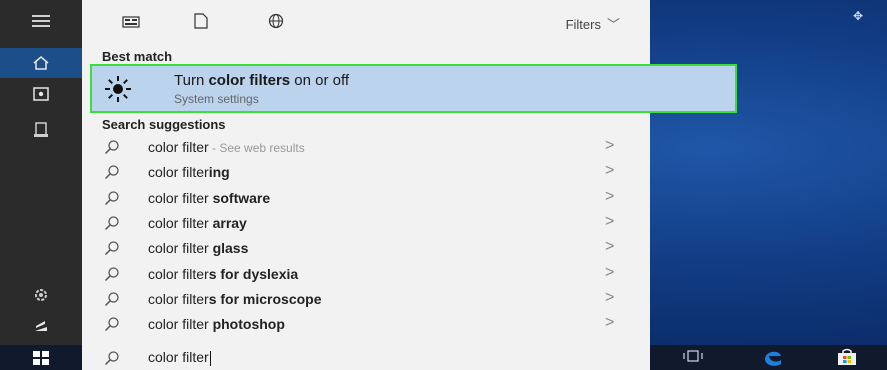  I want to click on taskbar: color filter, so click(443, 357).